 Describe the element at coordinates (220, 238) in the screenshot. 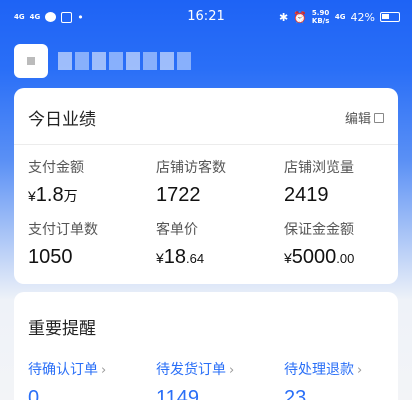

I see `metric-avg-order-value: 客单价 ¥18.64` at that location.